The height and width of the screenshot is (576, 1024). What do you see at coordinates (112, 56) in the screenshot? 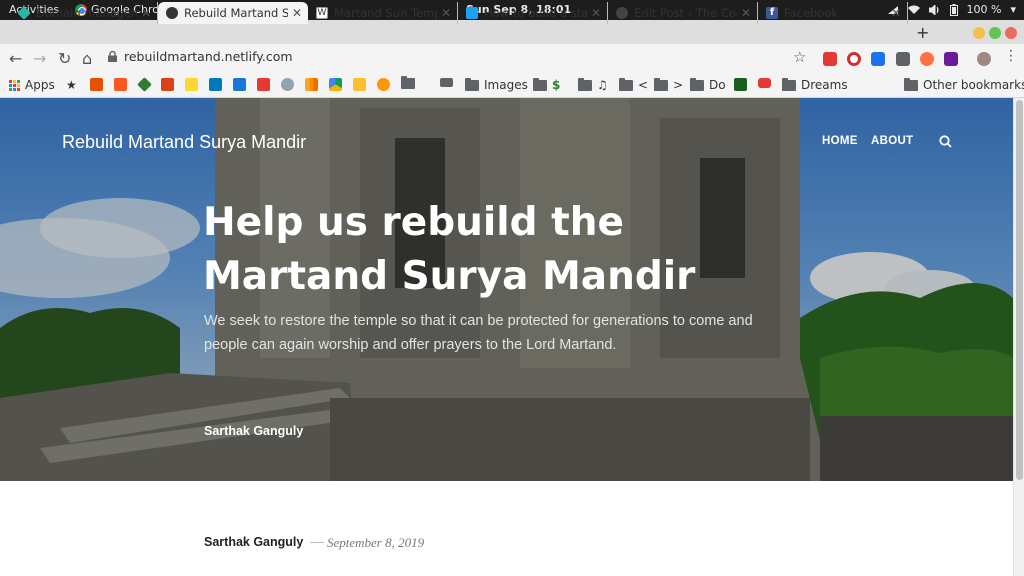
I see `lock-icon` at bounding box center [112, 56].